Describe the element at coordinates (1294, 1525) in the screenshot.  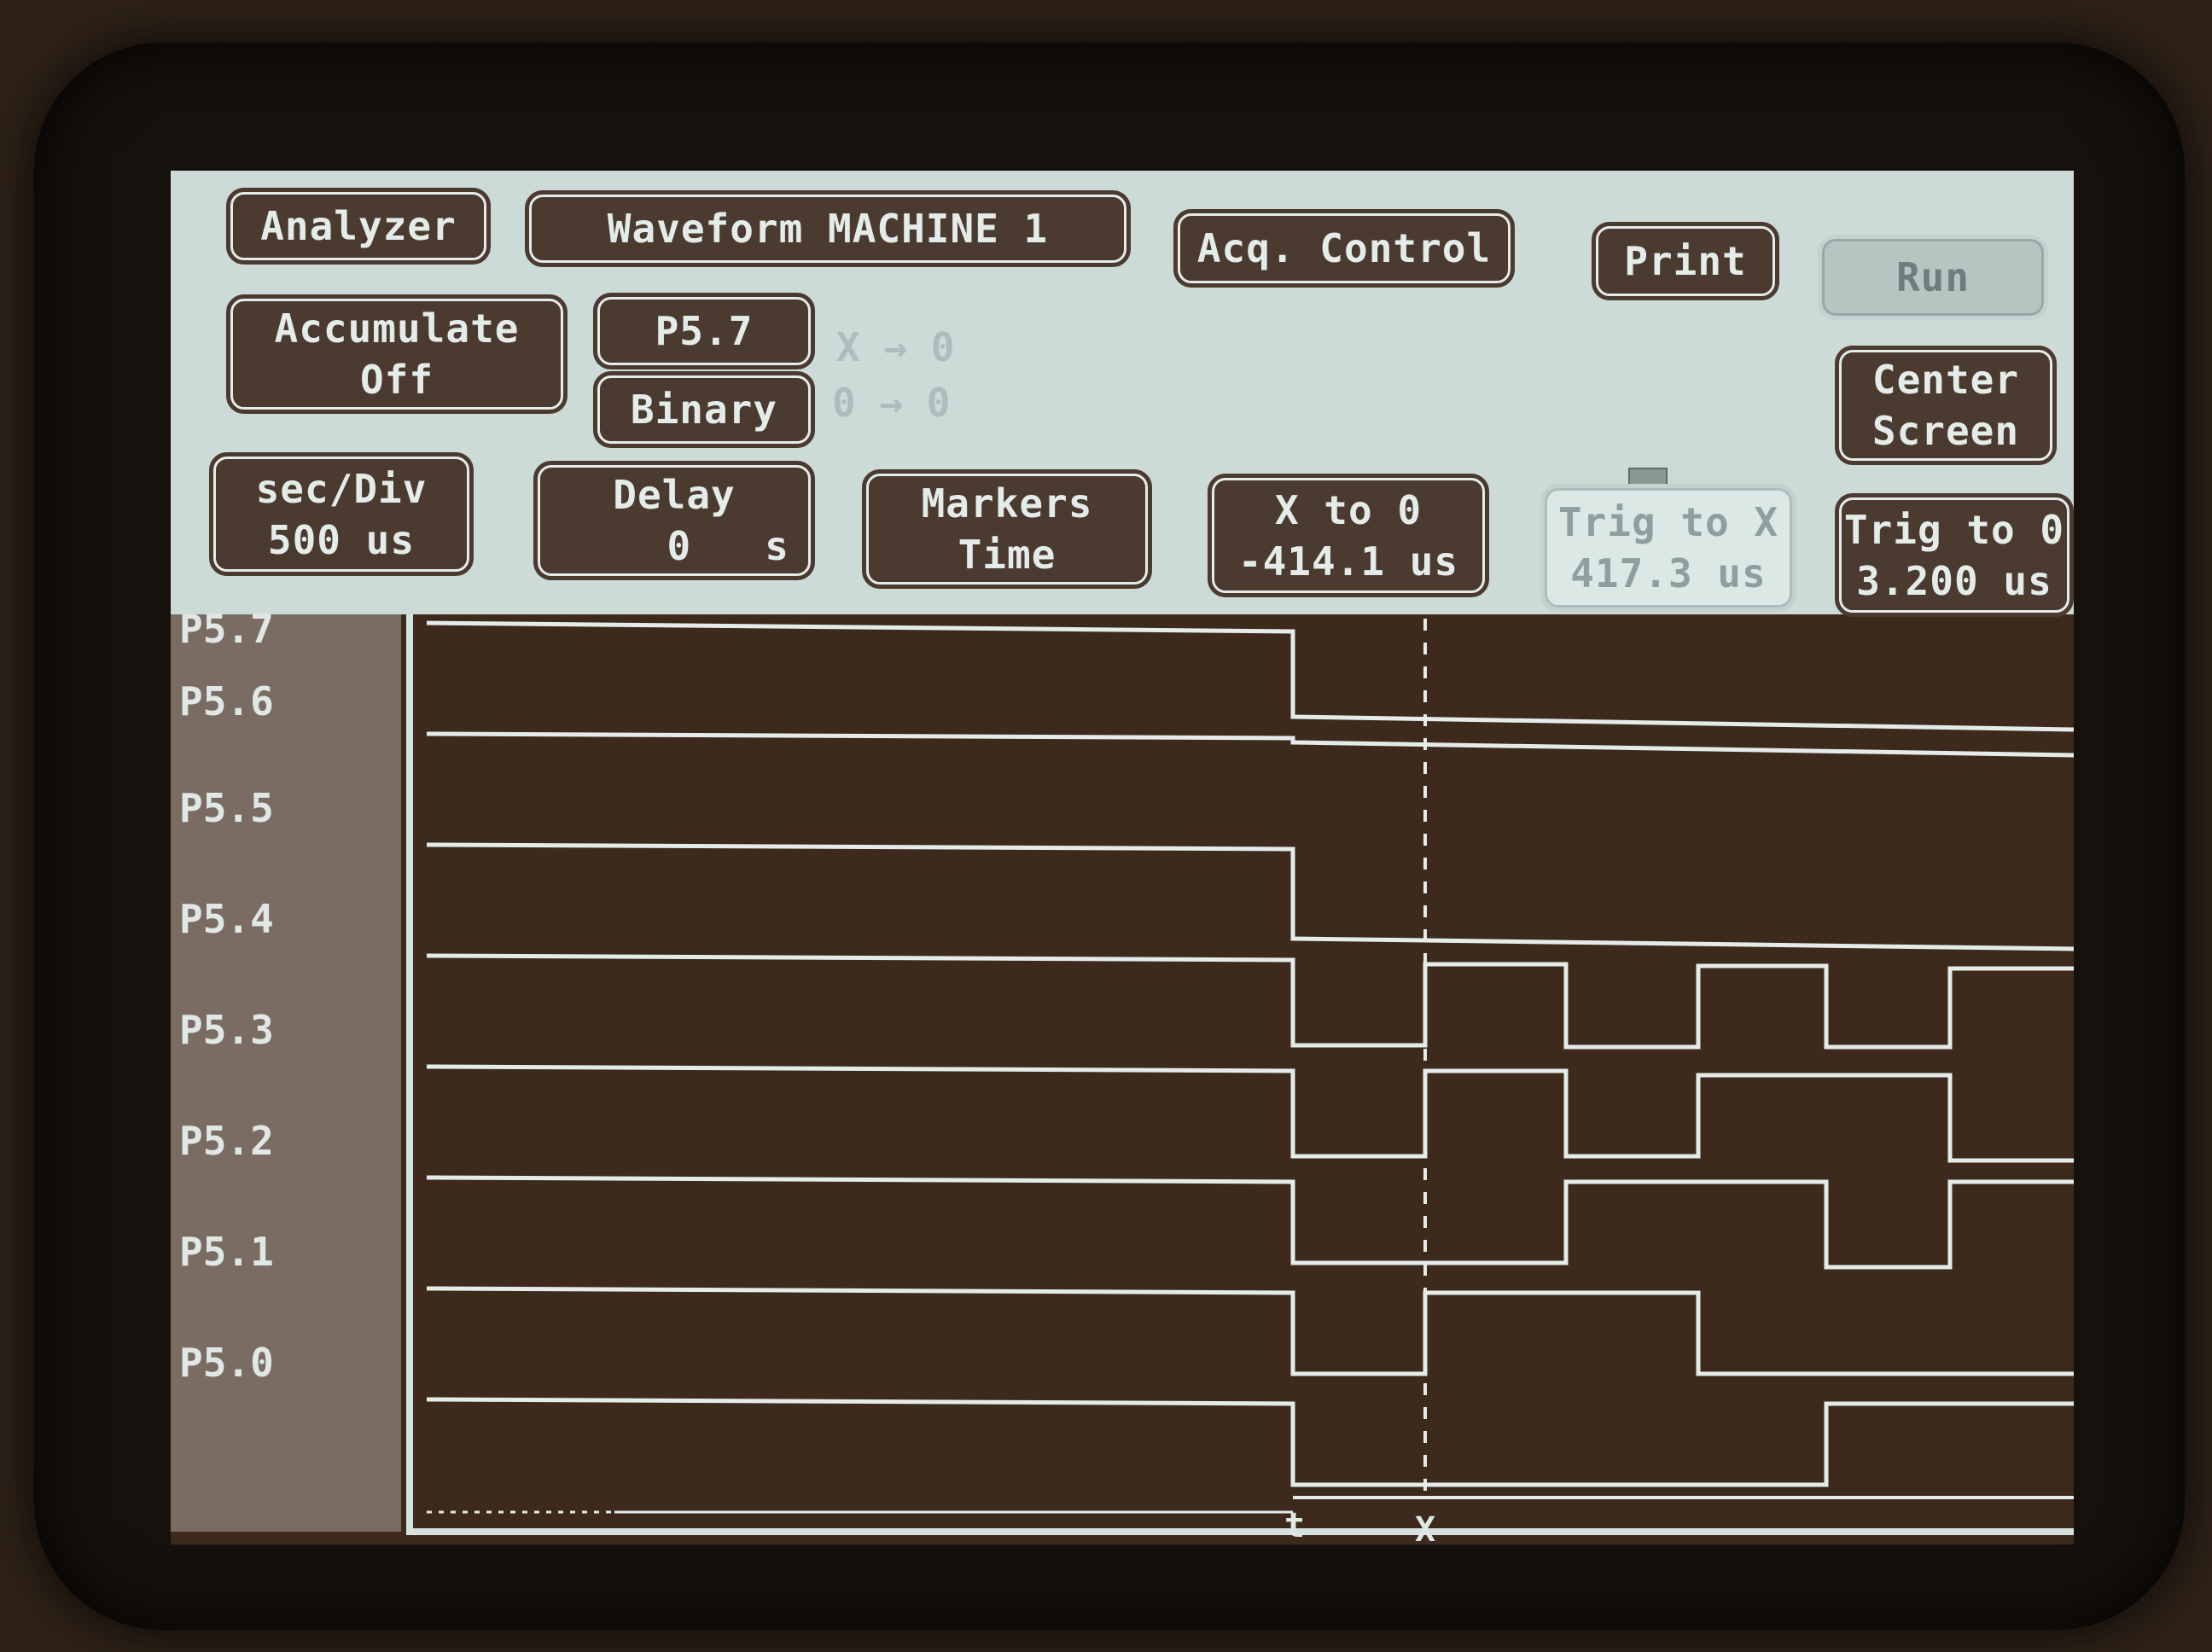
I see `trigger-marker: t` at that location.